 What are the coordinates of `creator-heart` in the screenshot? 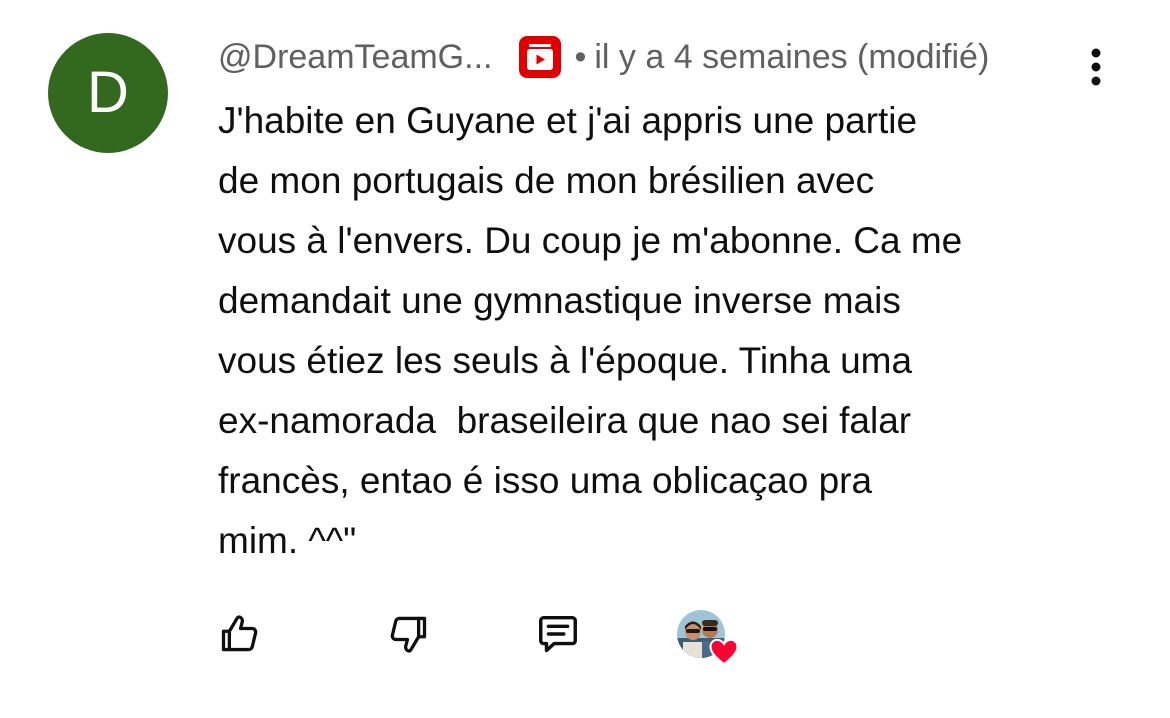 It's located at (709, 638).